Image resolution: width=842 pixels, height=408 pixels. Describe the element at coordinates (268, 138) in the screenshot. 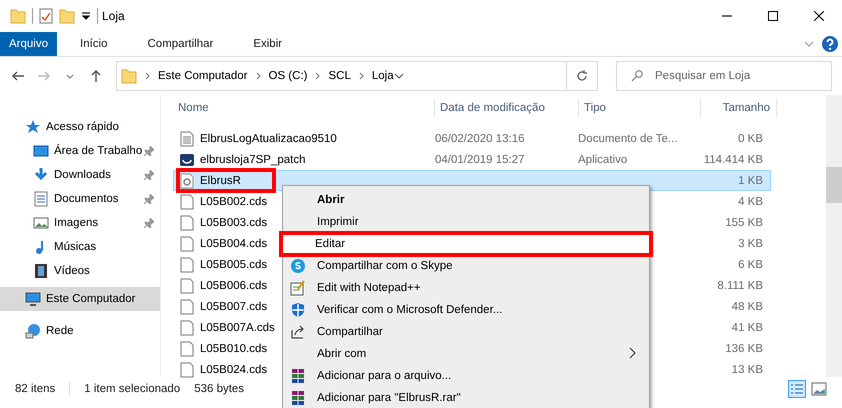

I see `file-name: ElbrusLogAtualizacao9510` at that location.